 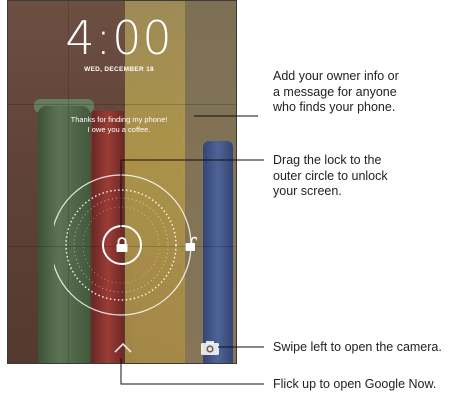 I want to click on callout-line: a message for anyone, so click(x=335, y=91).